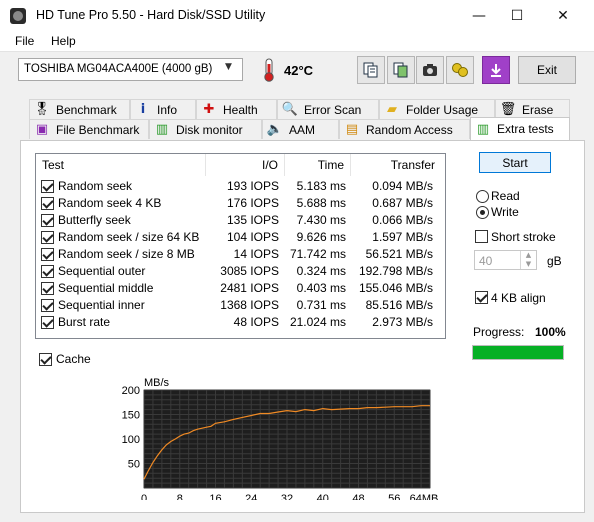  I want to click on tab-health: ✚ Health, so click(236, 109).